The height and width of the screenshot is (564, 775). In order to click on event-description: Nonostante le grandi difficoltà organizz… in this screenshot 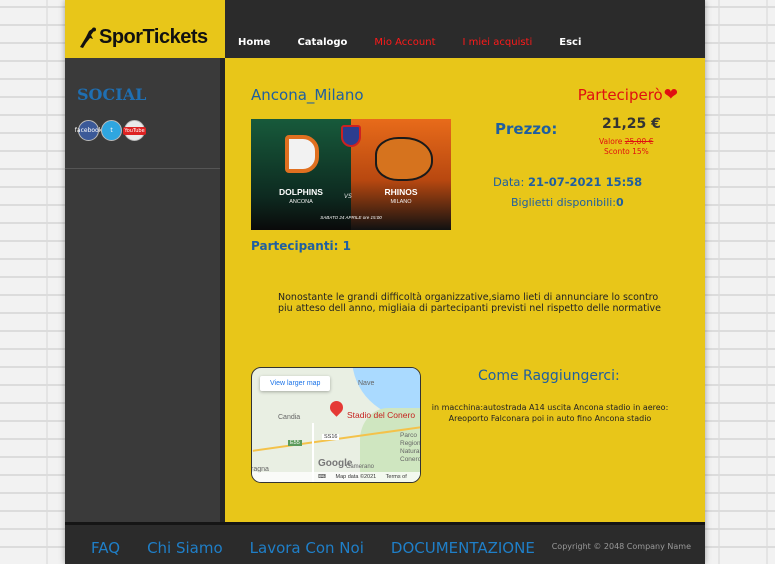, I will do `click(469, 303)`.